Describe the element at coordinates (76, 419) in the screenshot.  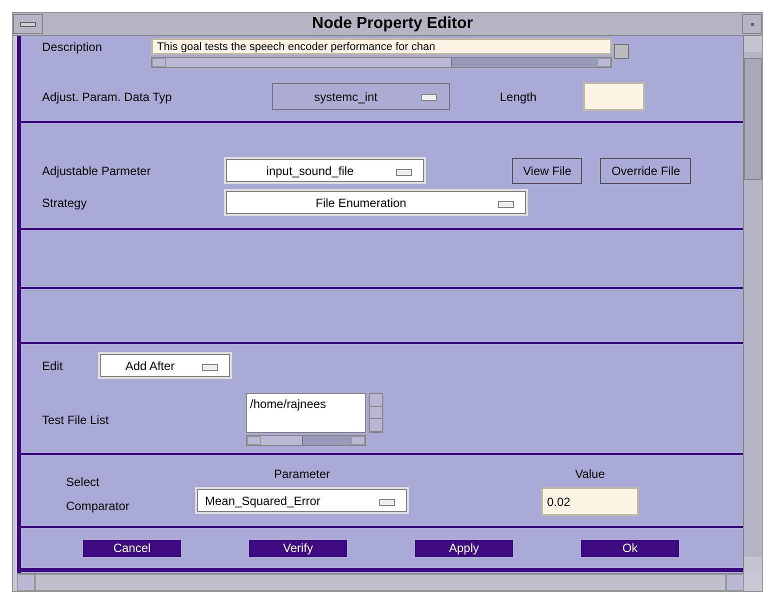
I see `test-file-list-label: Test File List` at that location.